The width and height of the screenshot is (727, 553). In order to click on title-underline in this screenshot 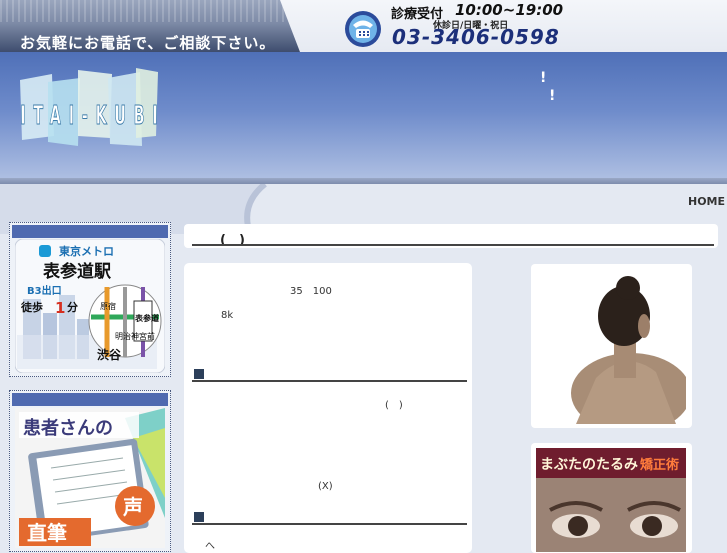, I will do `click(453, 245)`.